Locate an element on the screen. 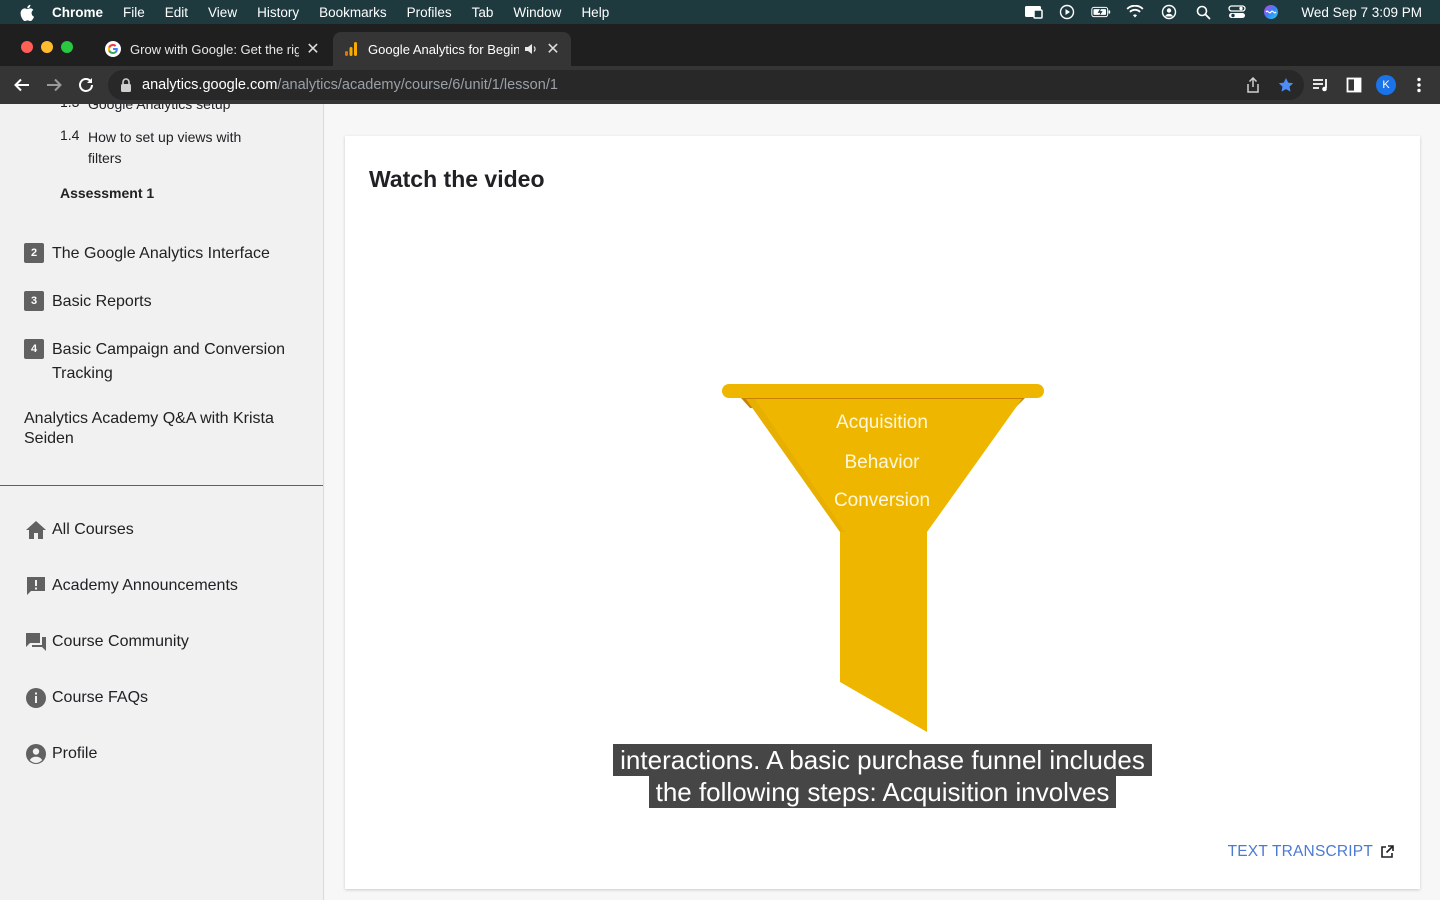  forum-icon is located at coordinates (36, 642).